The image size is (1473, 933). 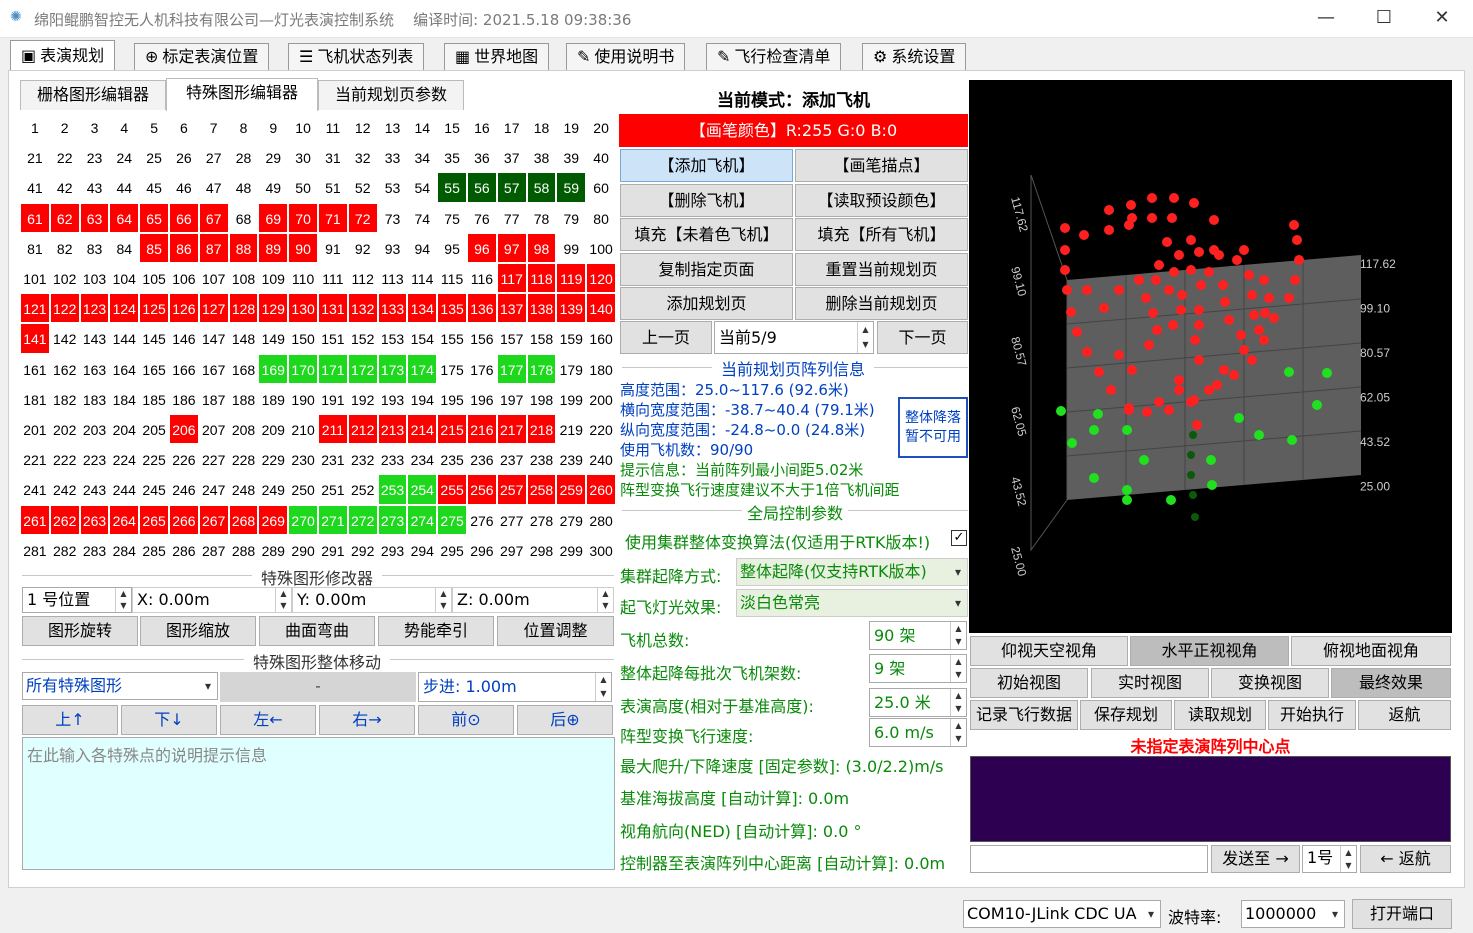 I want to click on fill-uncolored-button: 填充【未着色飞机】, so click(x=706, y=234).